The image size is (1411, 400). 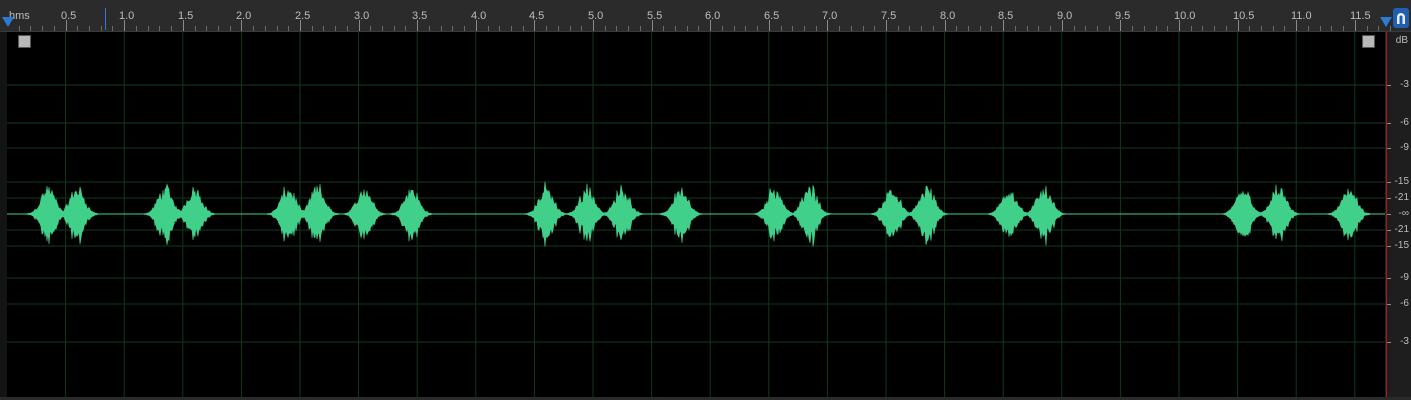 What do you see at coordinates (1401, 245) in the screenshot?
I see `db-tick-label: -15` at bounding box center [1401, 245].